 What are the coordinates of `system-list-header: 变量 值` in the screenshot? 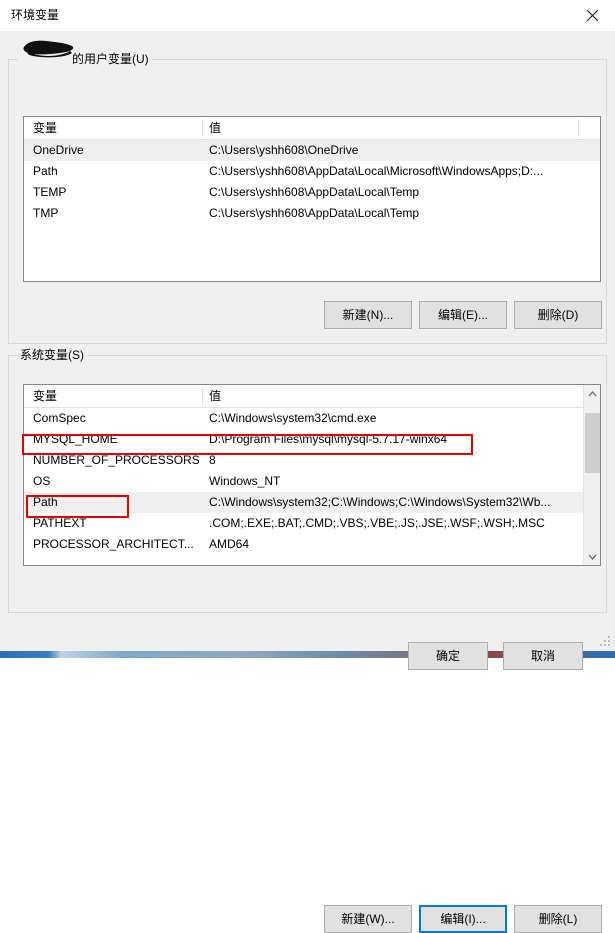 It's located at (312, 396).